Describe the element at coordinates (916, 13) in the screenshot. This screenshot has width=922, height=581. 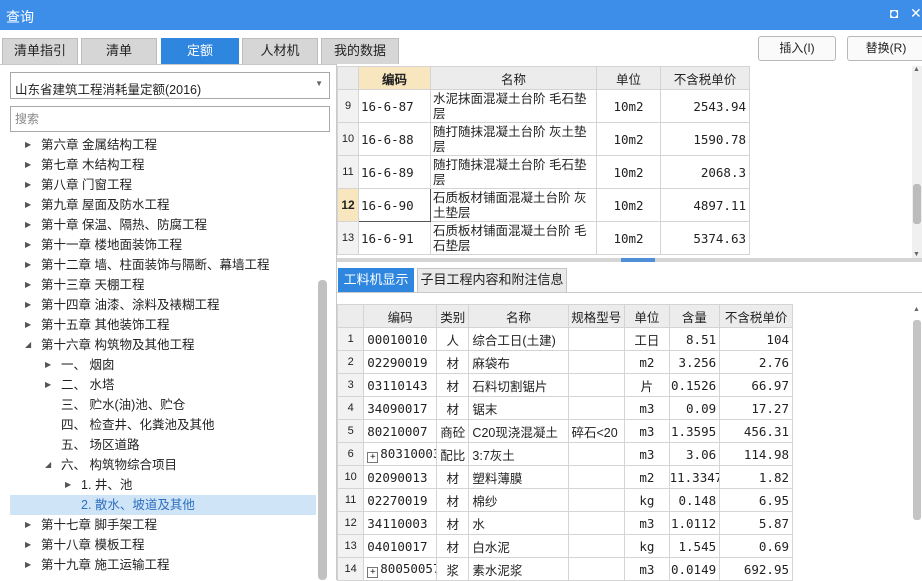
I see `close-icon: ✕` at that location.